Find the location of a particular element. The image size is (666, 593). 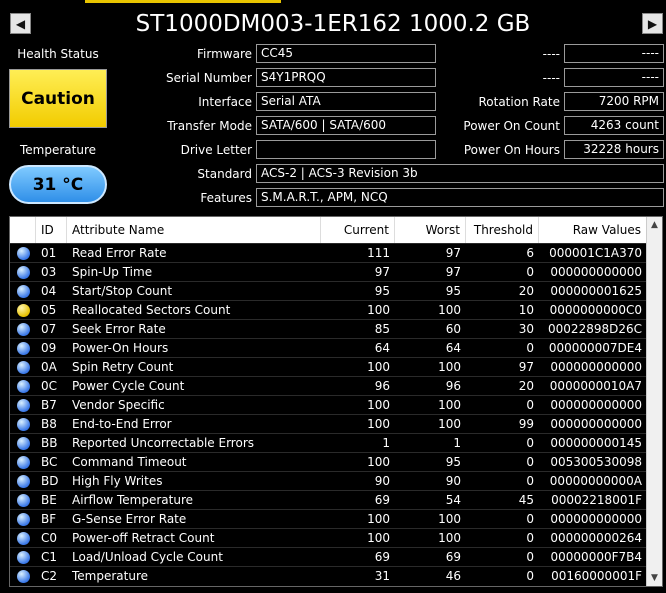

table-row: 04 Start/Stop Count 95 95 20 000000001625 is located at coordinates (328, 290).